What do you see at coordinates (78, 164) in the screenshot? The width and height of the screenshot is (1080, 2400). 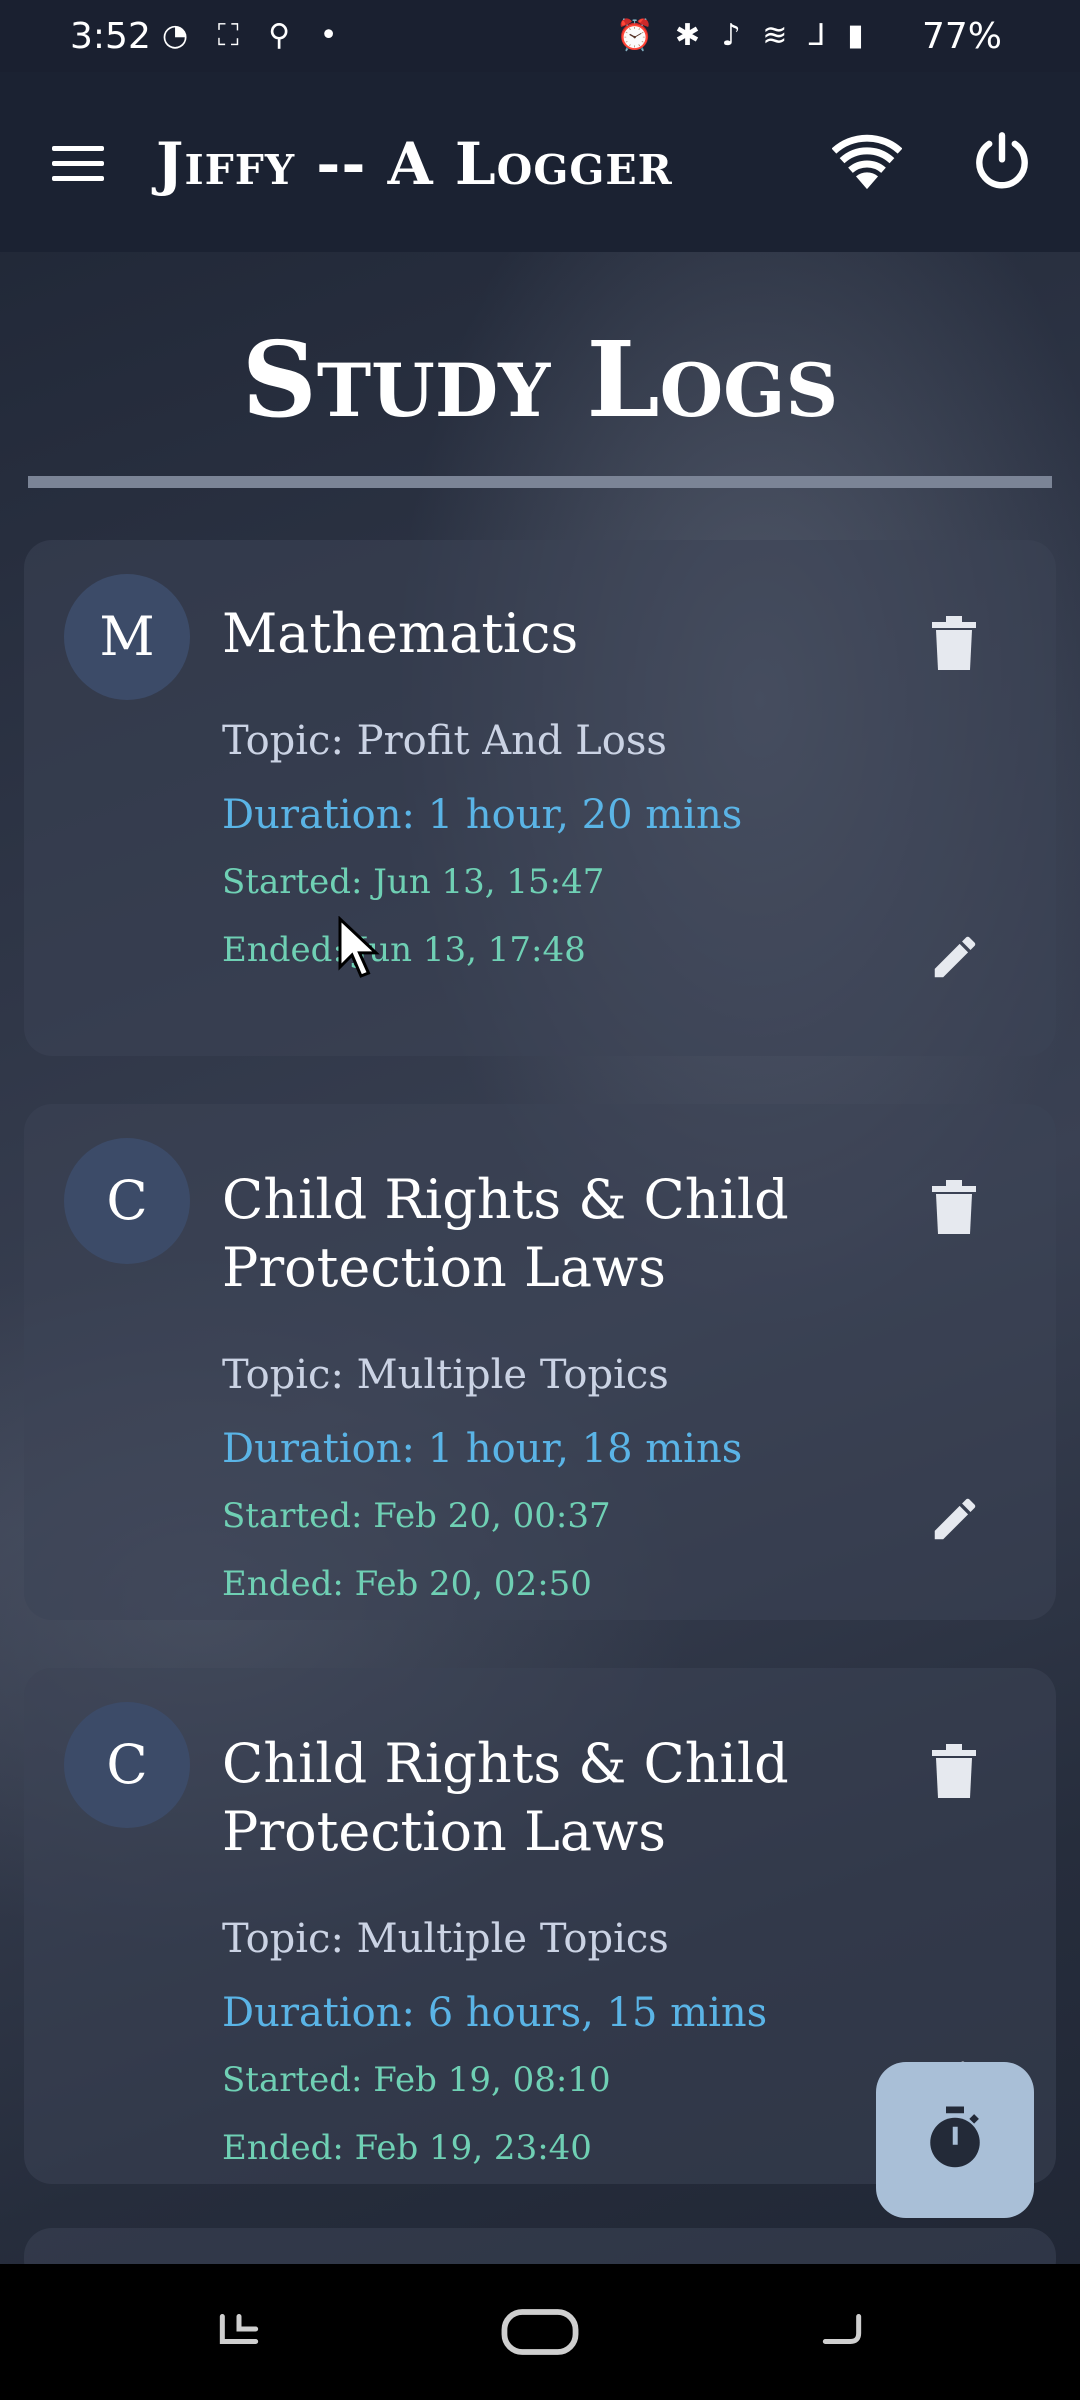 I see `hamburger-menu-icon` at bounding box center [78, 164].